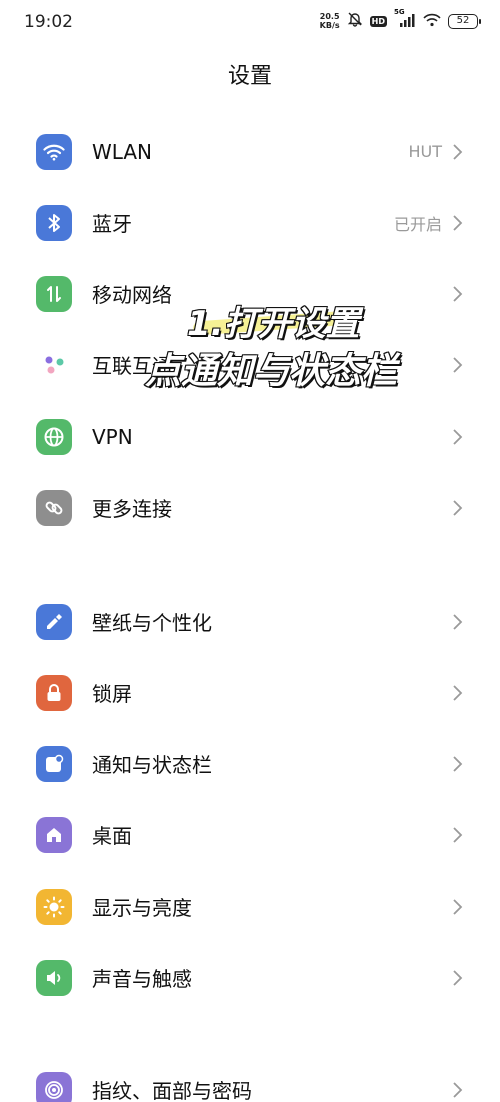 Image resolution: width=500 pixels, height=1102 pixels. What do you see at coordinates (355, 21) in the screenshot?
I see `bell-muted-icon` at bounding box center [355, 21].